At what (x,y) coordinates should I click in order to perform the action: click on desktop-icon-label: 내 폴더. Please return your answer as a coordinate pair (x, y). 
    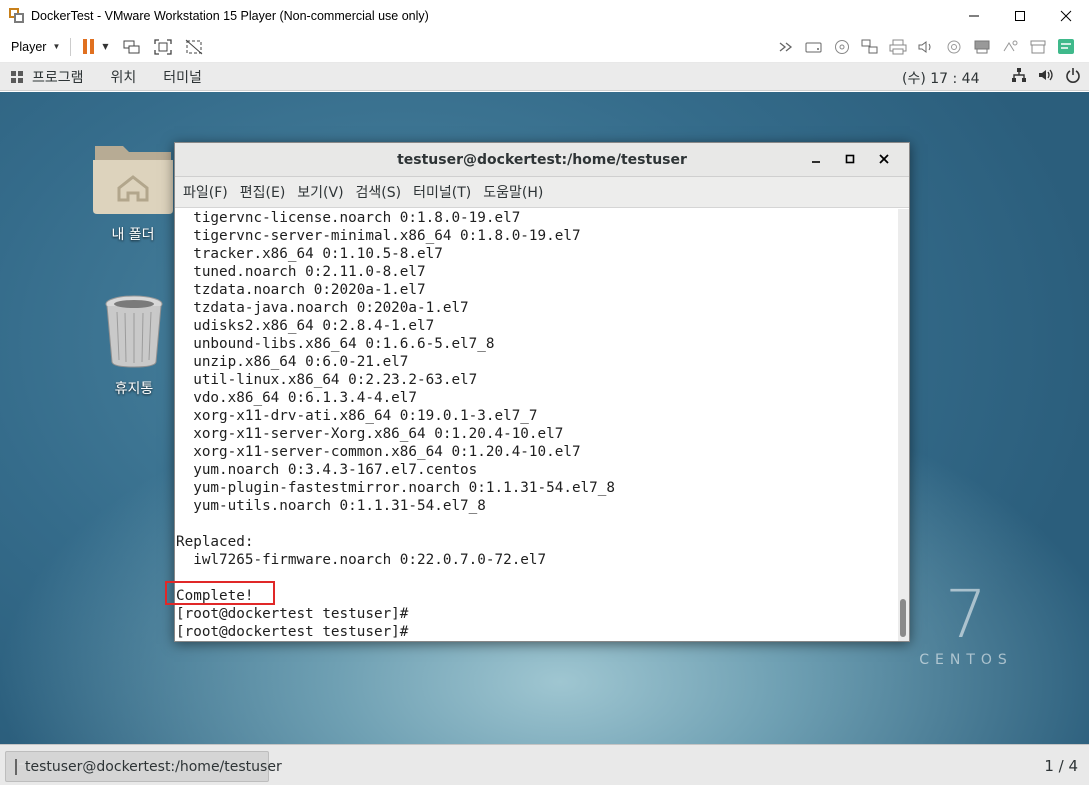
    Looking at the image, I should click on (133, 235).